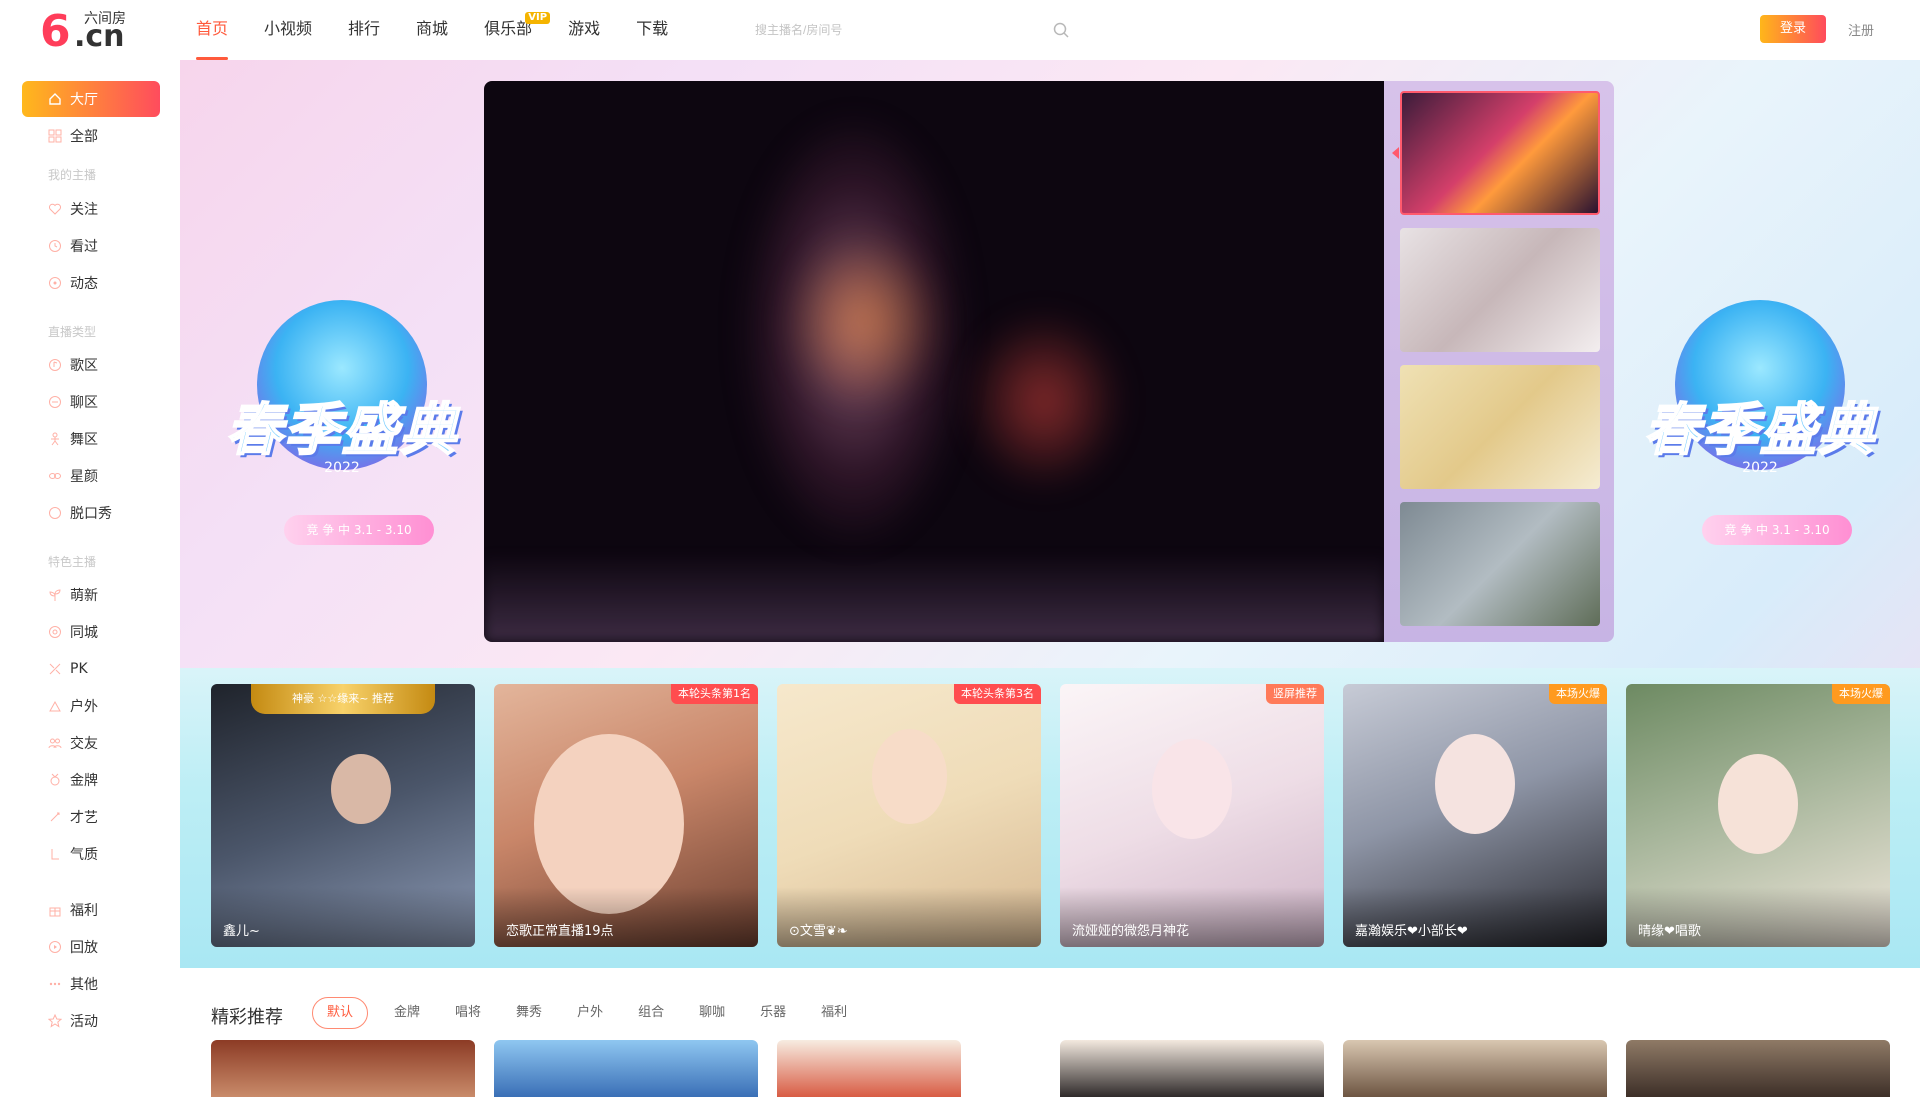 This screenshot has height=1097, width=1920. Describe the element at coordinates (55, 632) in the screenshot. I see `location-icon` at that location.